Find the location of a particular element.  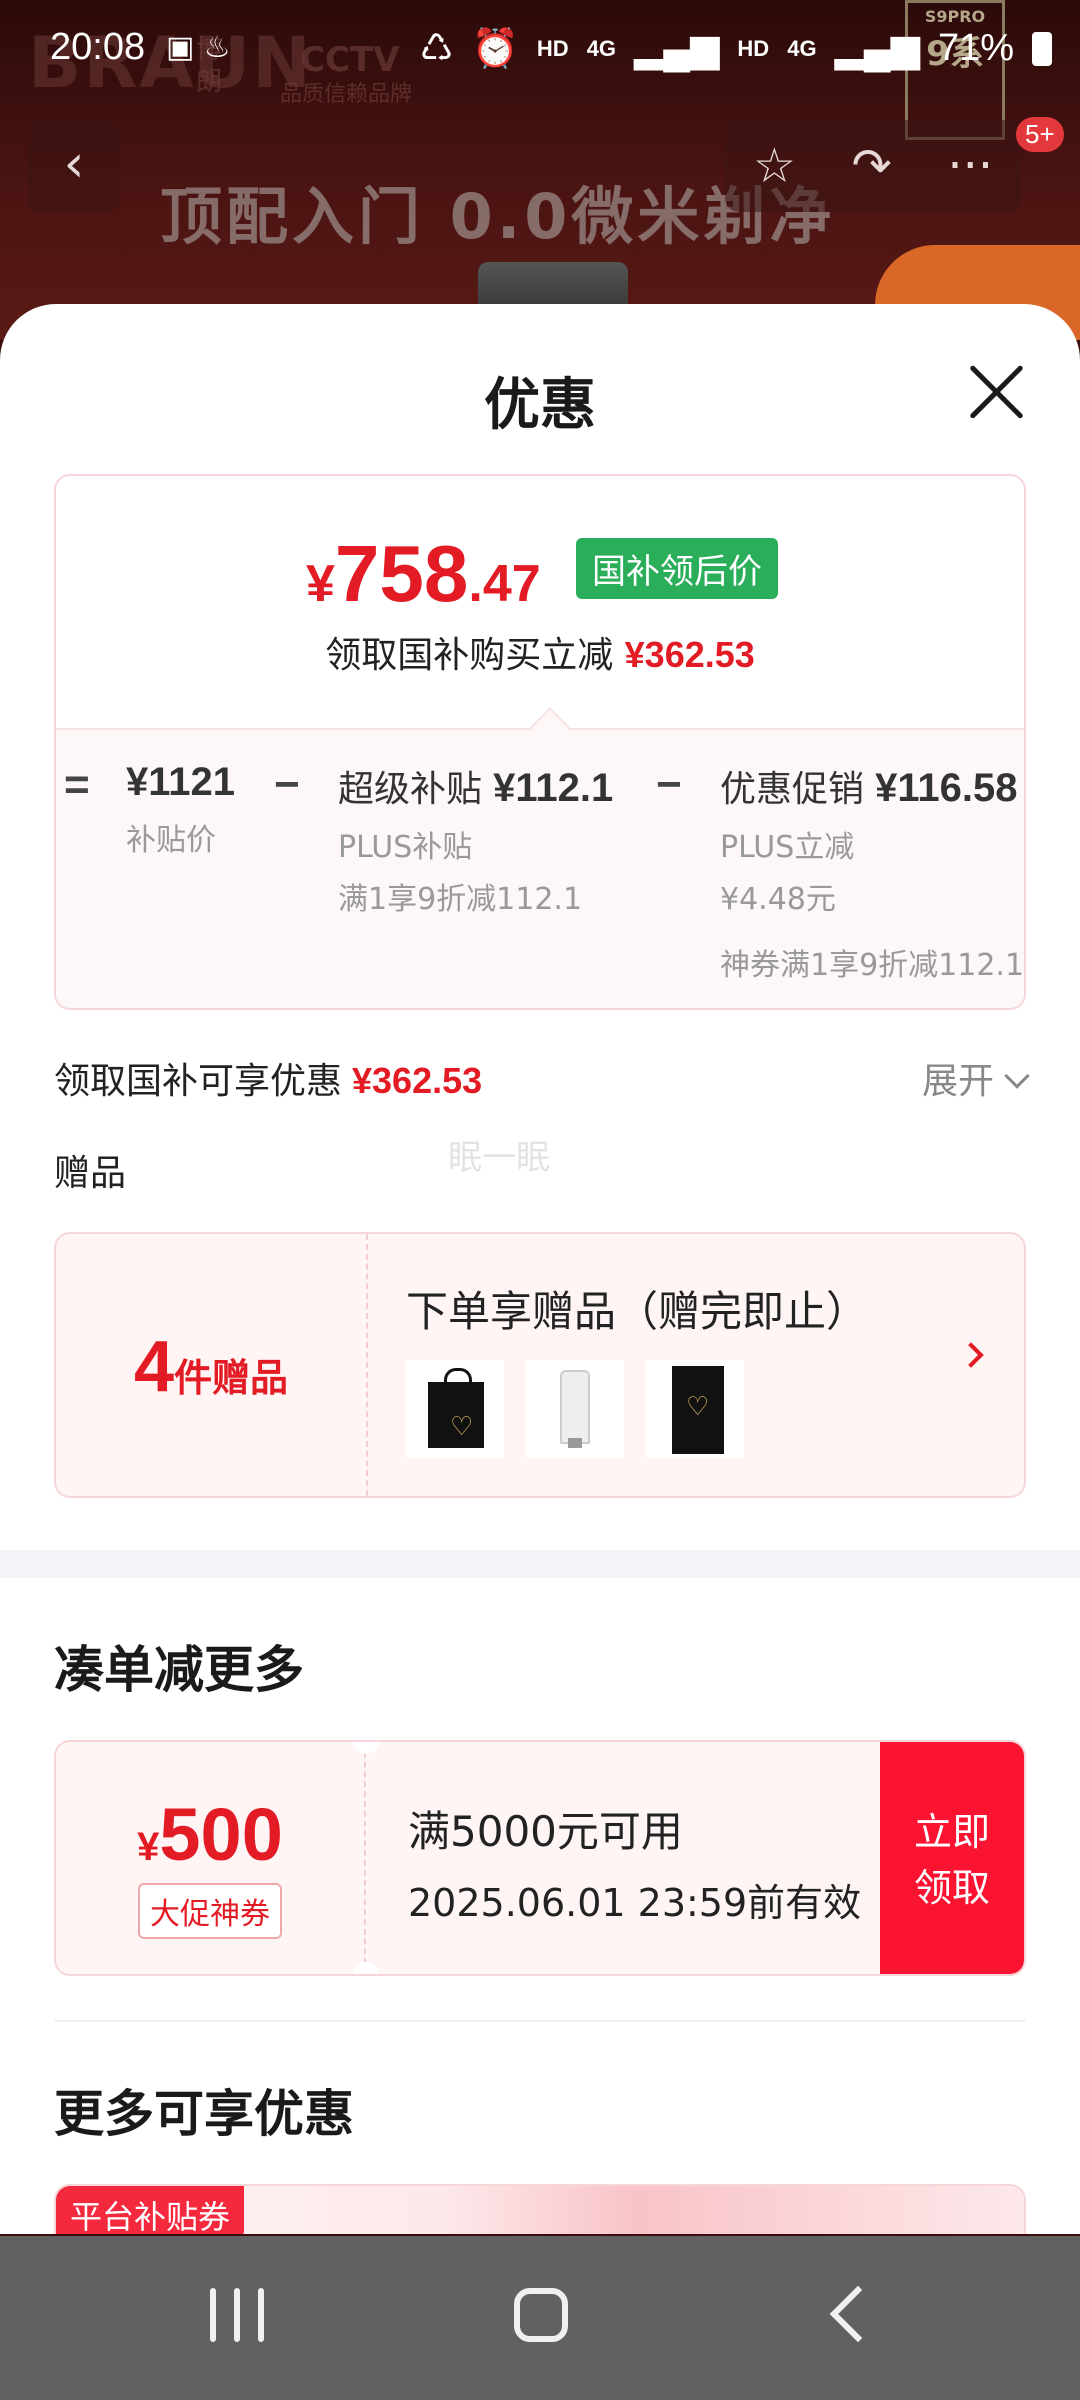

divider is located at coordinates (540, 2021).